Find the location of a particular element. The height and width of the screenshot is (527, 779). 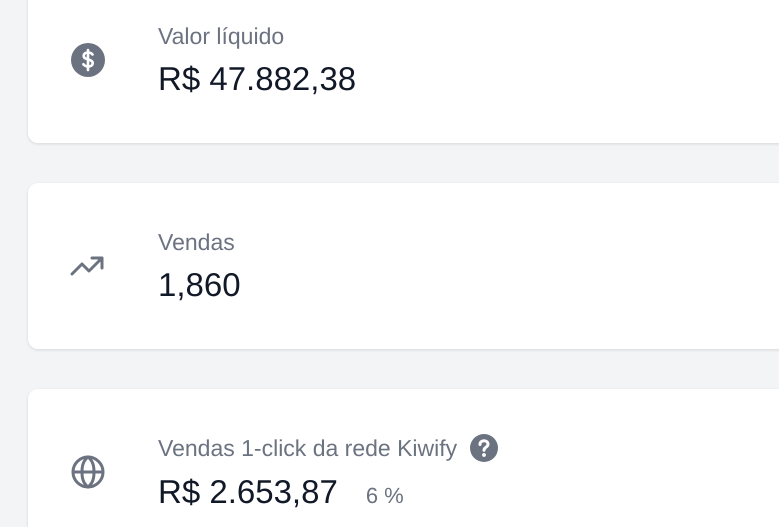

stat-value: R$ 2.653,87 is located at coordinates (248, 492).